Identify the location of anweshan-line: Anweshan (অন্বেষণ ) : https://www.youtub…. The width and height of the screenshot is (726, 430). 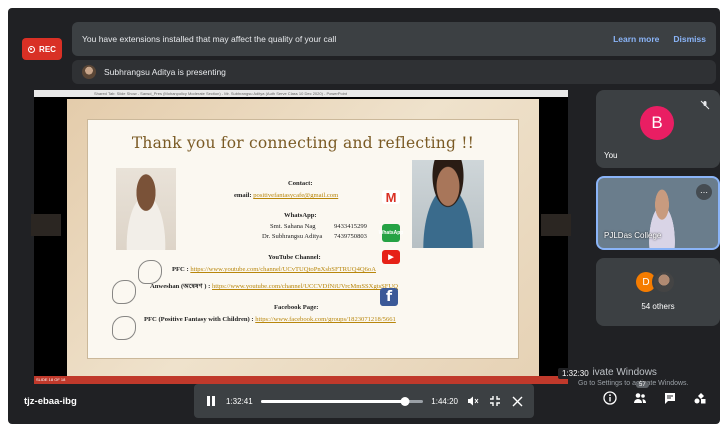
(274, 286).